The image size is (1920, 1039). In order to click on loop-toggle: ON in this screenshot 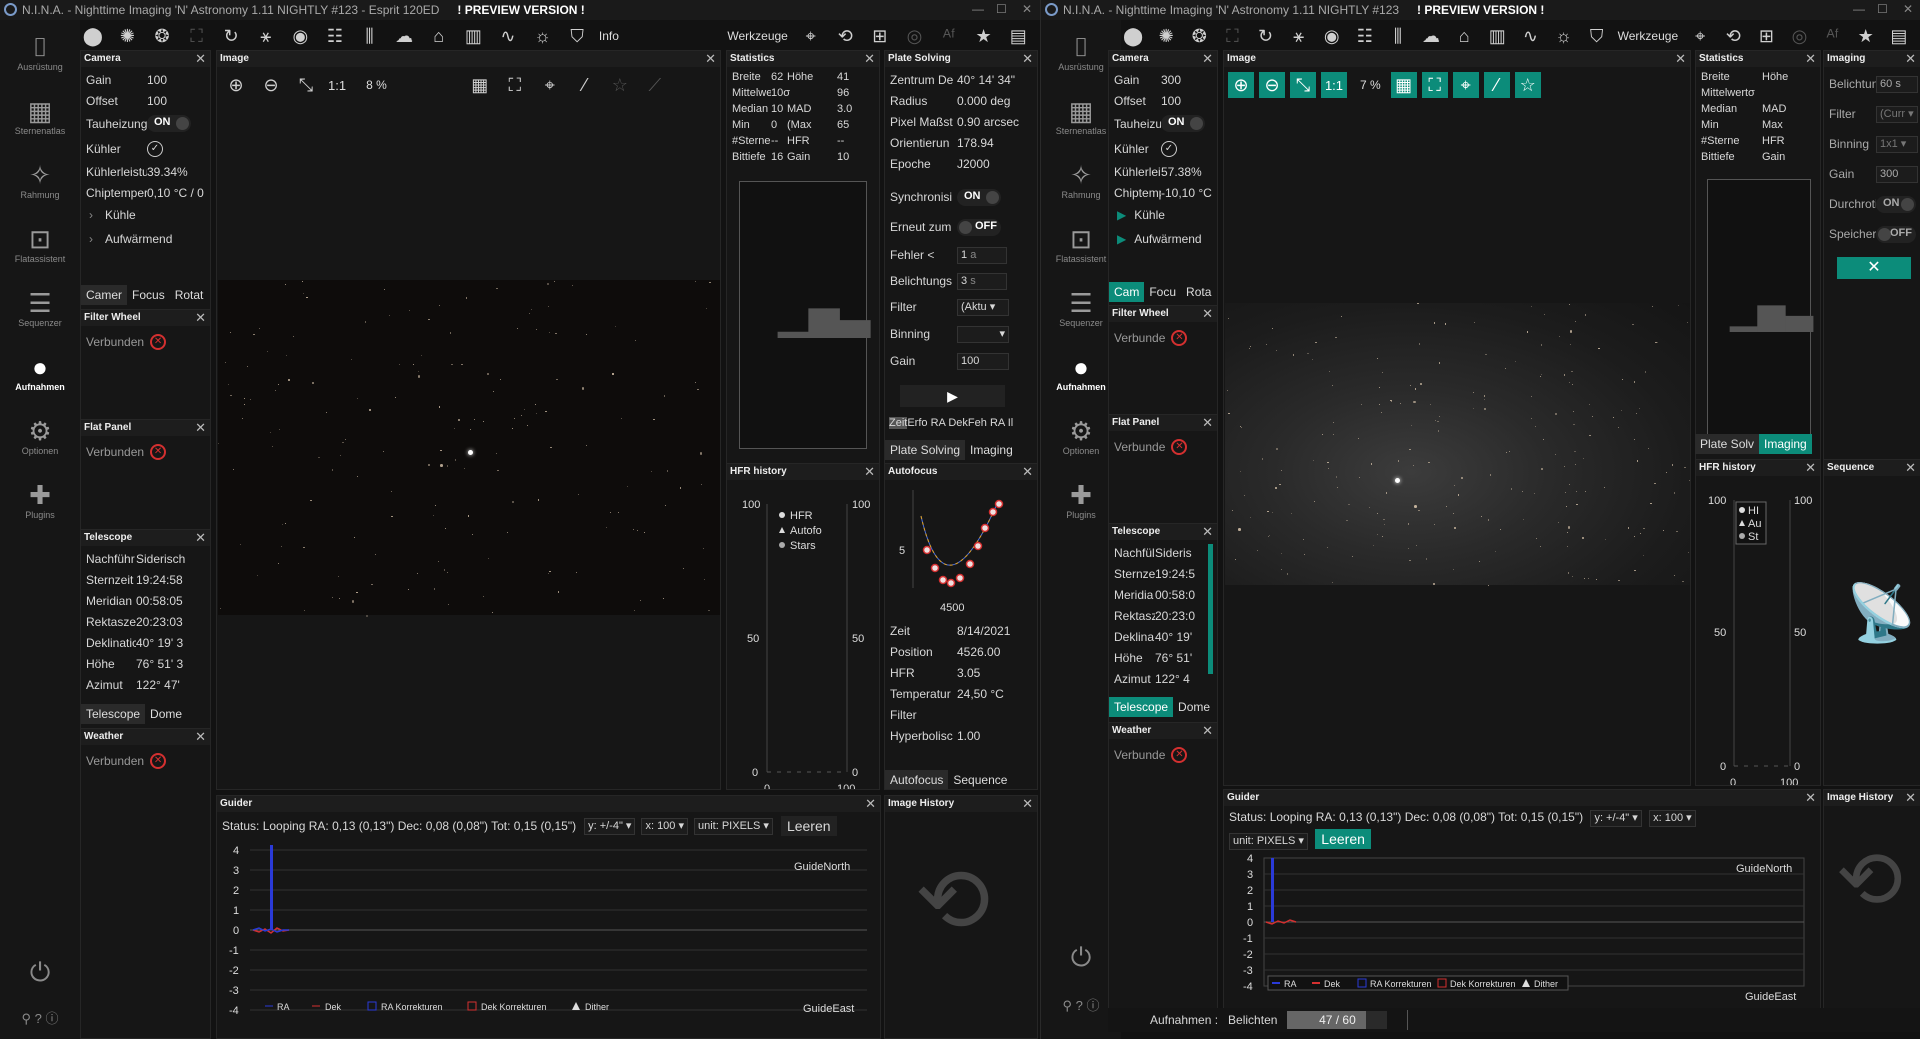, I will do `click(1896, 204)`.